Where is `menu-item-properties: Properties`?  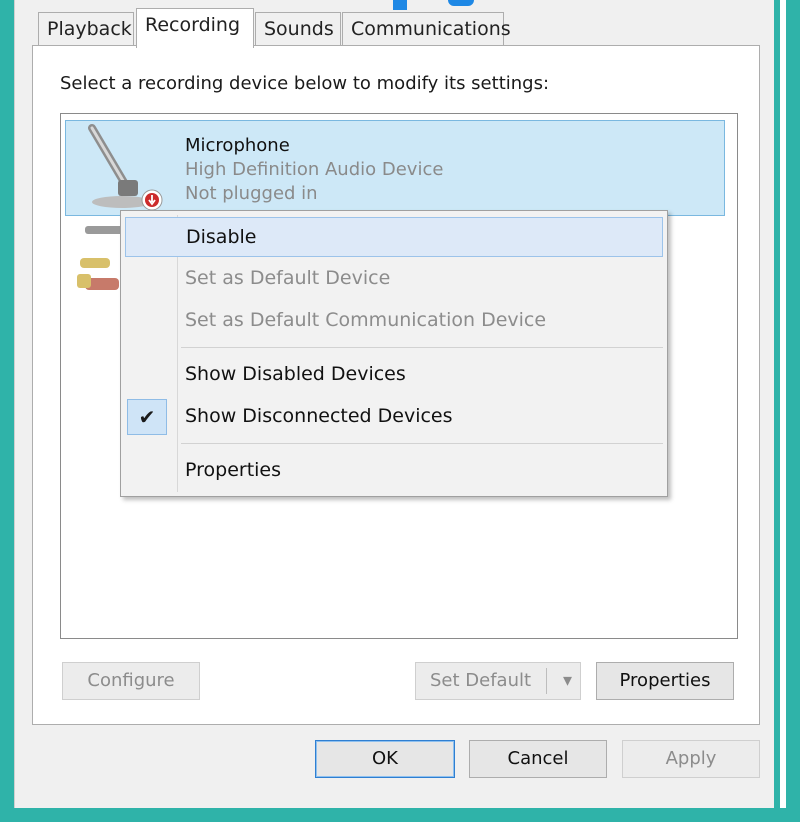 menu-item-properties: Properties is located at coordinates (394, 471).